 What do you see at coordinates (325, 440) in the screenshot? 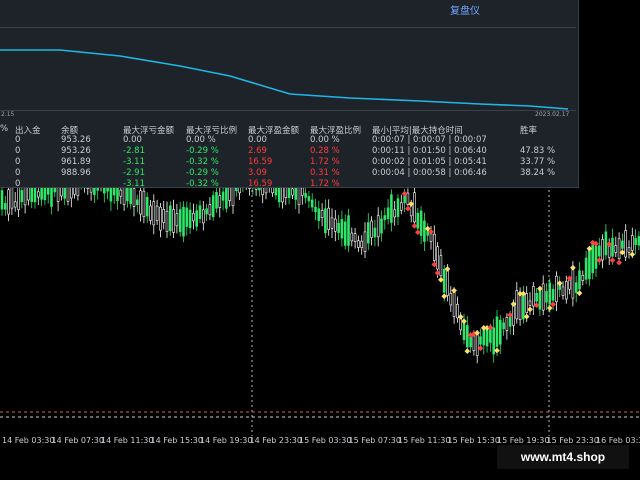
I see `time-axis-label: 15 Feb 03:30` at bounding box center [325, 440].